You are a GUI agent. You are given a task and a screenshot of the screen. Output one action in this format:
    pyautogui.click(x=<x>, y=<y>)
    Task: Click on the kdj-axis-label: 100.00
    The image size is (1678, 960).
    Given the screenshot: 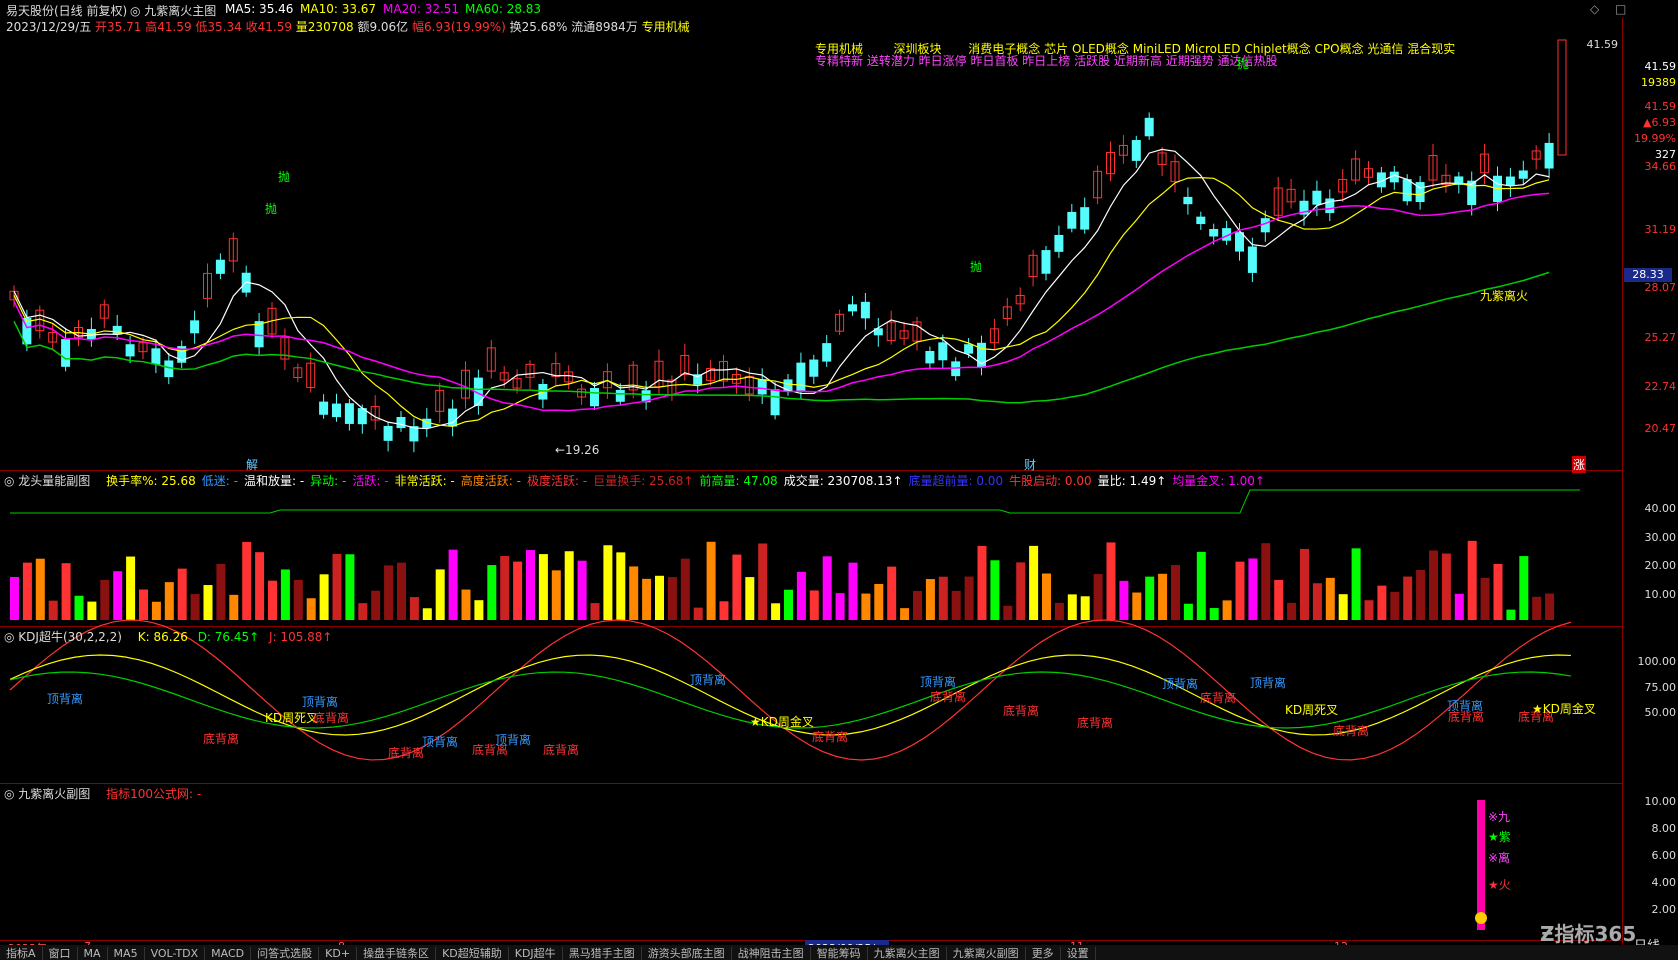 What is the action you would take?
    pyautogui.click(x=1657, y=661)
    